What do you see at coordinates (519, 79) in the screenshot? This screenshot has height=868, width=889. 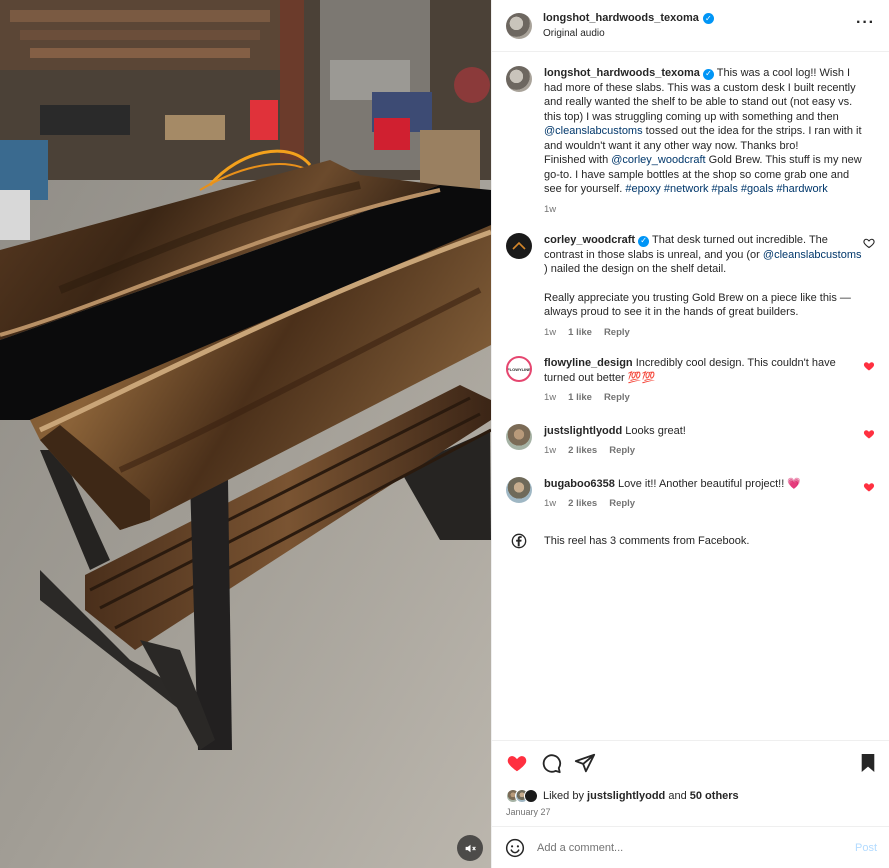 I see `caption-avatar` at bounding box center [519, 79].